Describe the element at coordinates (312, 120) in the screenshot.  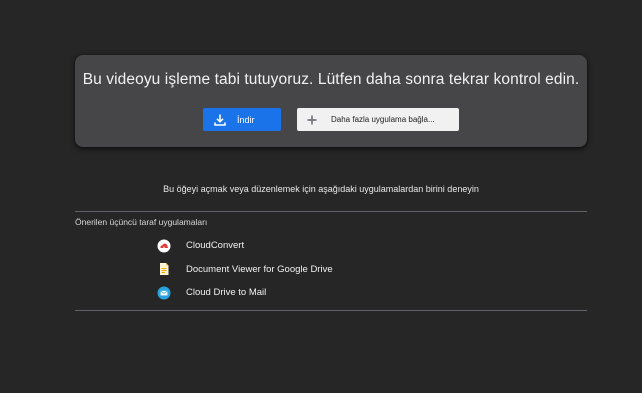
I see `plus-icon` at that location.